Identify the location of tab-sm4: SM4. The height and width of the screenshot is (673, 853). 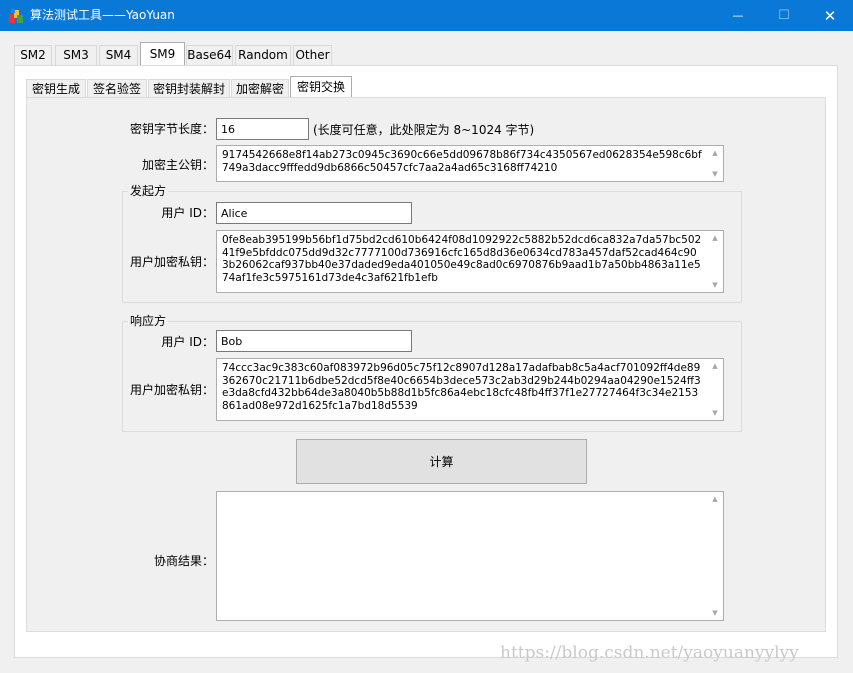
(118, 55).